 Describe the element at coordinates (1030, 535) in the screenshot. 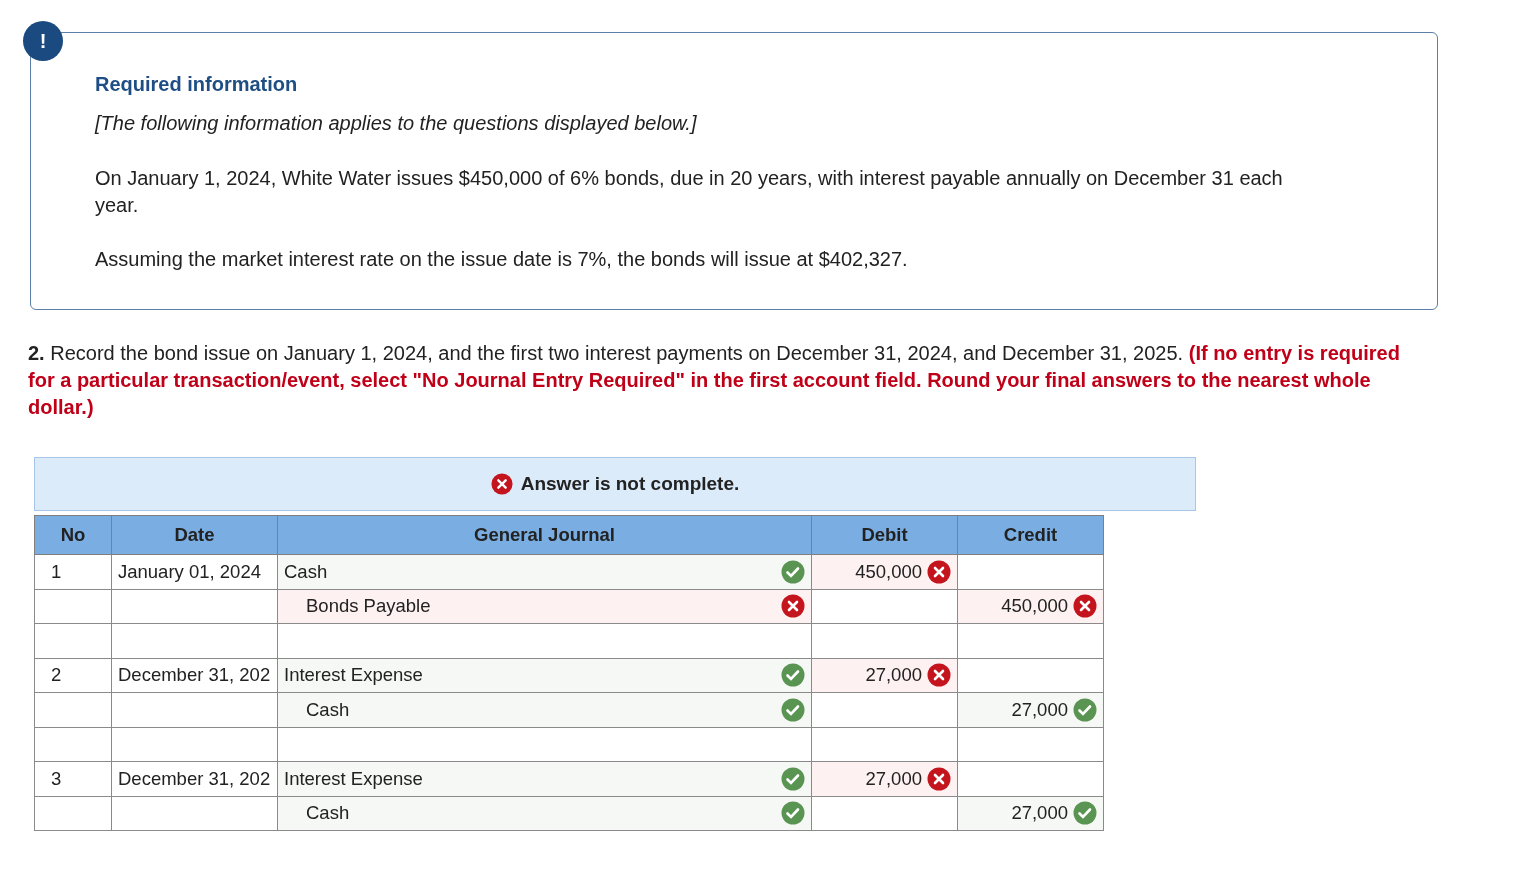

I see `column-header: Credit` at that location.